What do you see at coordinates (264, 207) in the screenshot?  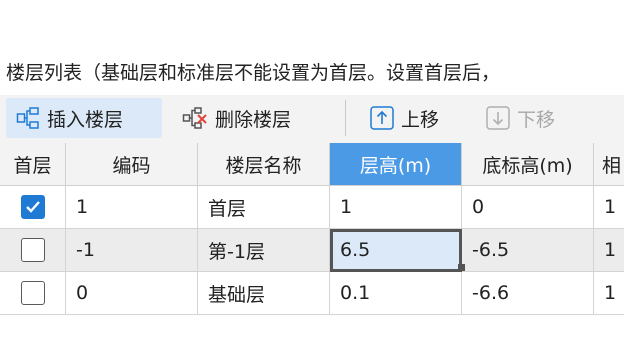 I see `floor-name-cell: 首层` at bounding box center [264, 207].